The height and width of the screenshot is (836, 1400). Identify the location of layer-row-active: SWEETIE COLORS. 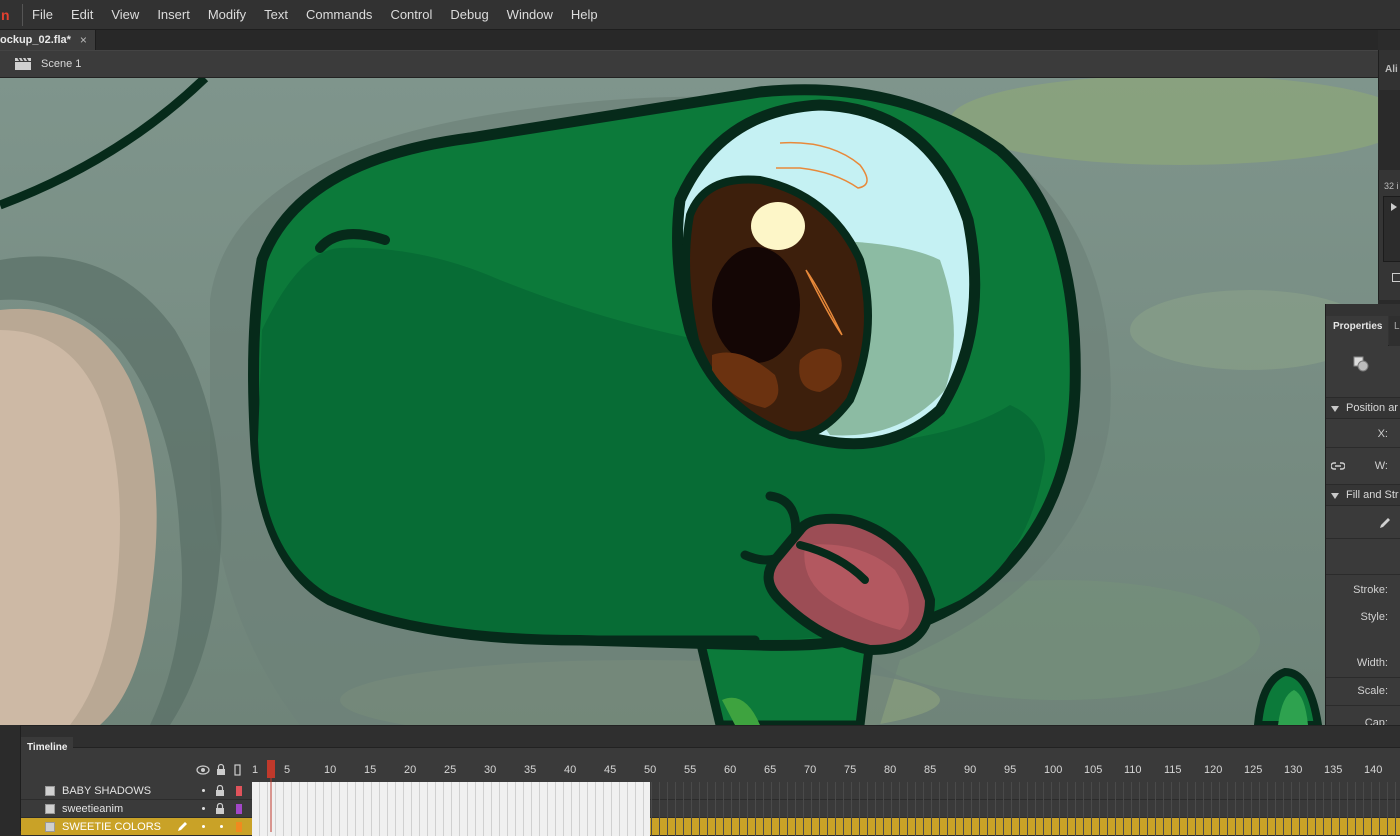
(710, 827).